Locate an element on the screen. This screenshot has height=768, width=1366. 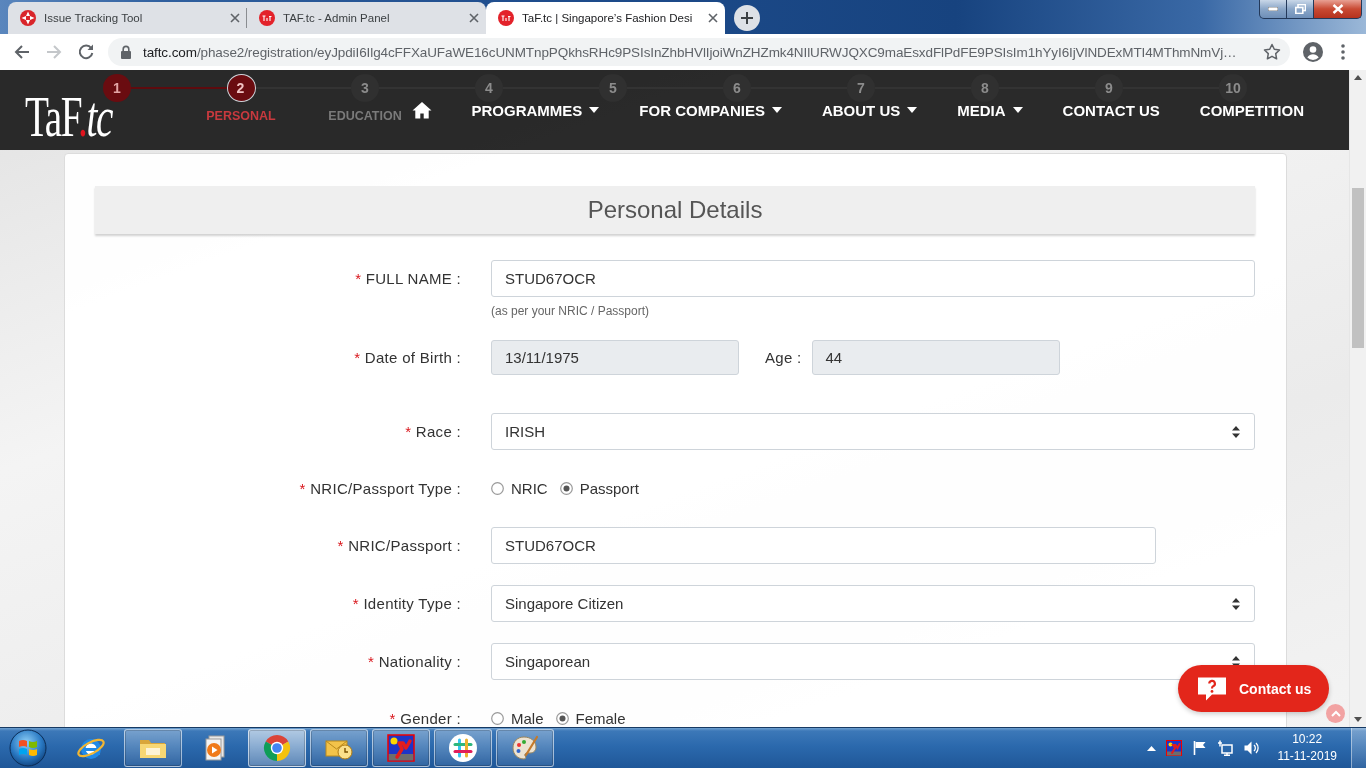
text-field: 13/11/1975 is located at coordinates (615, 357).